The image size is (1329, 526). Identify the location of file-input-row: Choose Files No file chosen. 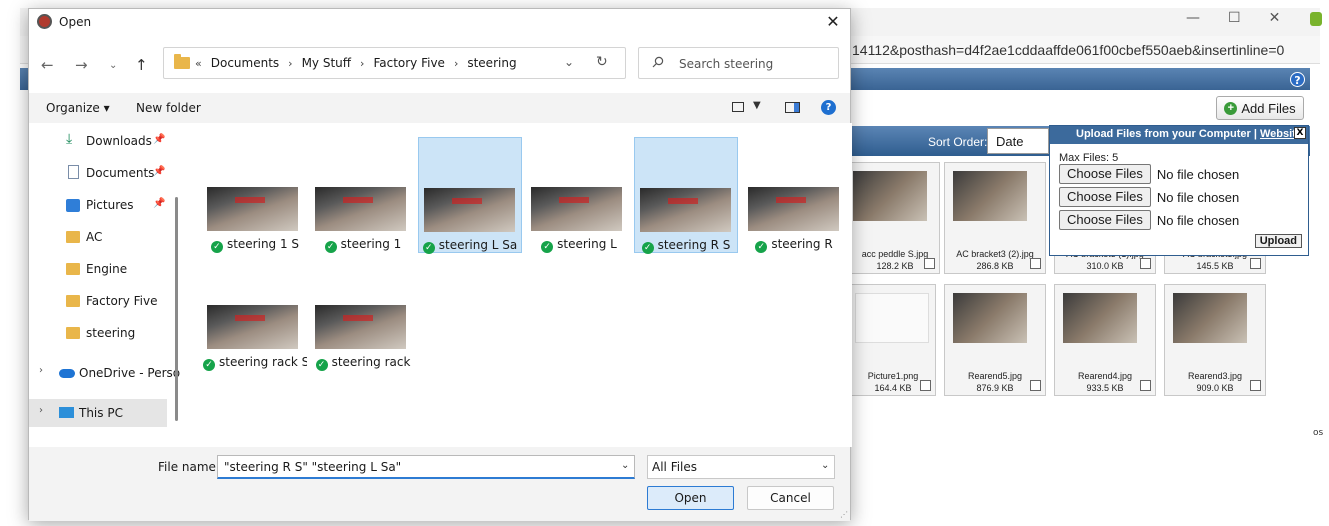
(1149, 197).